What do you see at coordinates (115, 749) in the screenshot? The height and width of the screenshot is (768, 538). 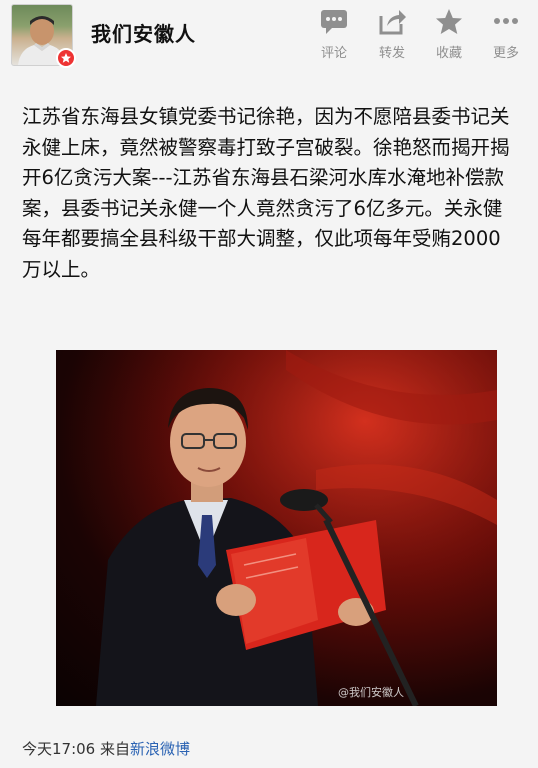 I see `source-prefix: 来自` at bounding box center [115, 749].